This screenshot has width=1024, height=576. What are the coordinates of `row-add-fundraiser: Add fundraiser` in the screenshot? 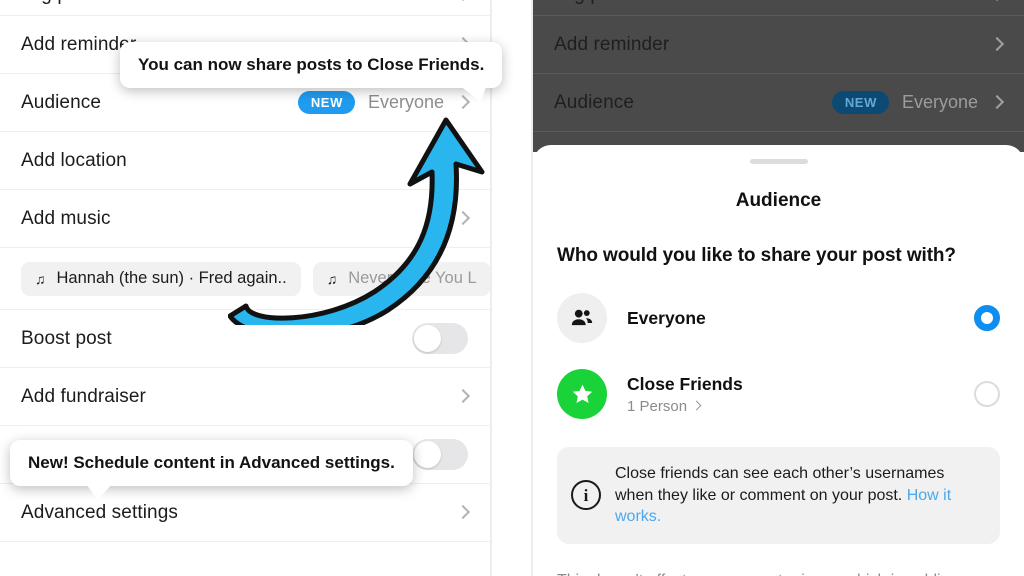 It's located at (245, 397).